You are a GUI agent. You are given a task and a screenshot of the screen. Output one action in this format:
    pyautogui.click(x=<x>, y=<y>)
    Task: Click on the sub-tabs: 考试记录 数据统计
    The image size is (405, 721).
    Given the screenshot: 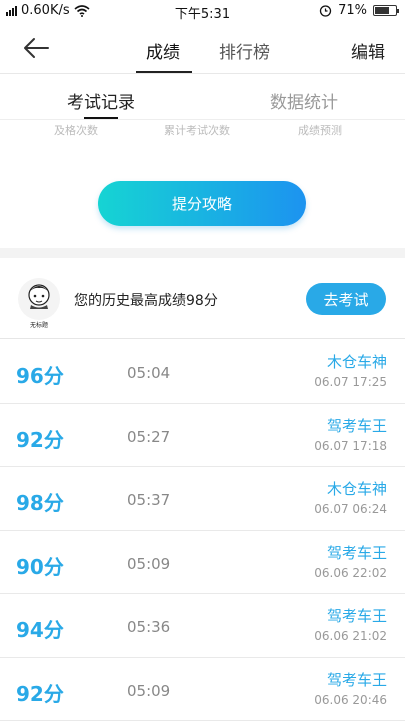 What is the action you would take?
    pyautogui.click(x=202, y=98)
    